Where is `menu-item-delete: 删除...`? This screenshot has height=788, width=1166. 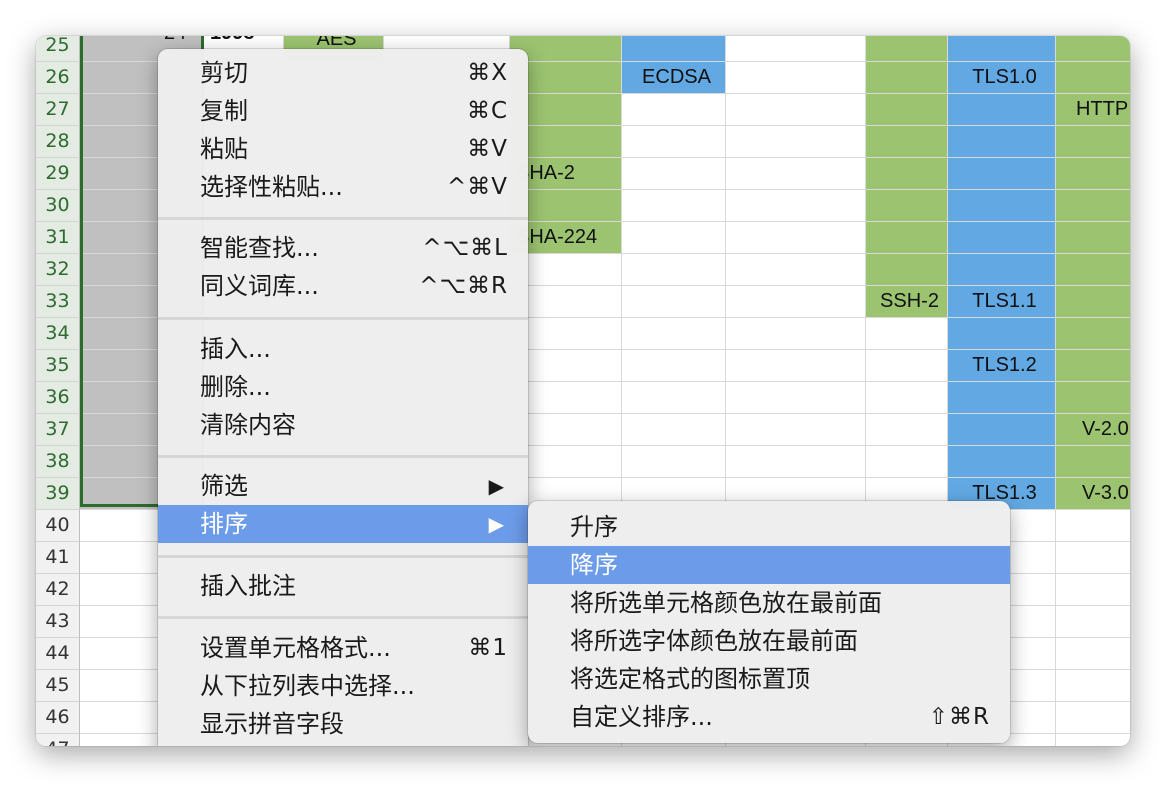
menu-item-delete: 删除... is located at coordinates (343, 387).